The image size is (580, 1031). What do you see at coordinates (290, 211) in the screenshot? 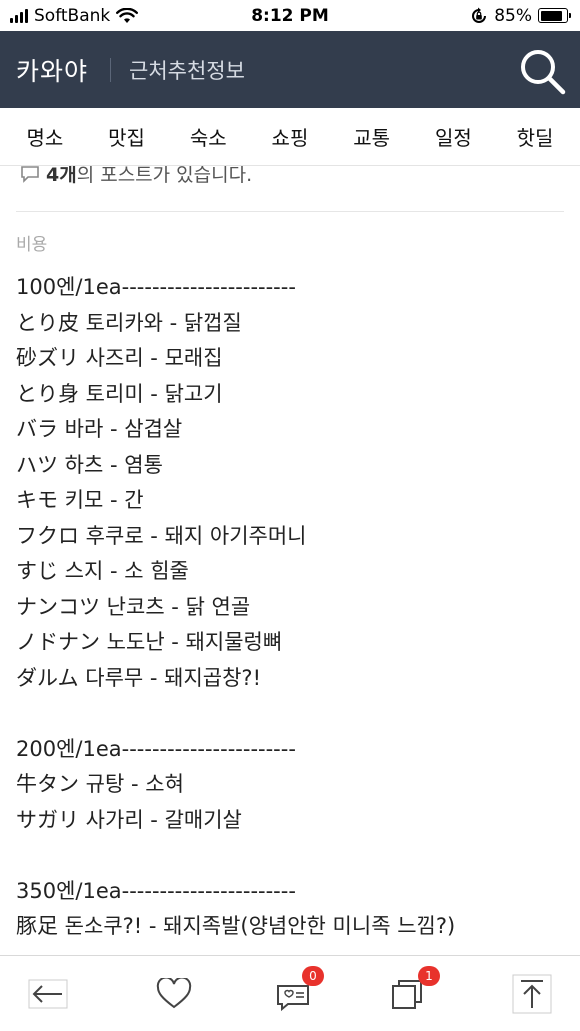
I see `content-divider` at bounding box center [290, 211].